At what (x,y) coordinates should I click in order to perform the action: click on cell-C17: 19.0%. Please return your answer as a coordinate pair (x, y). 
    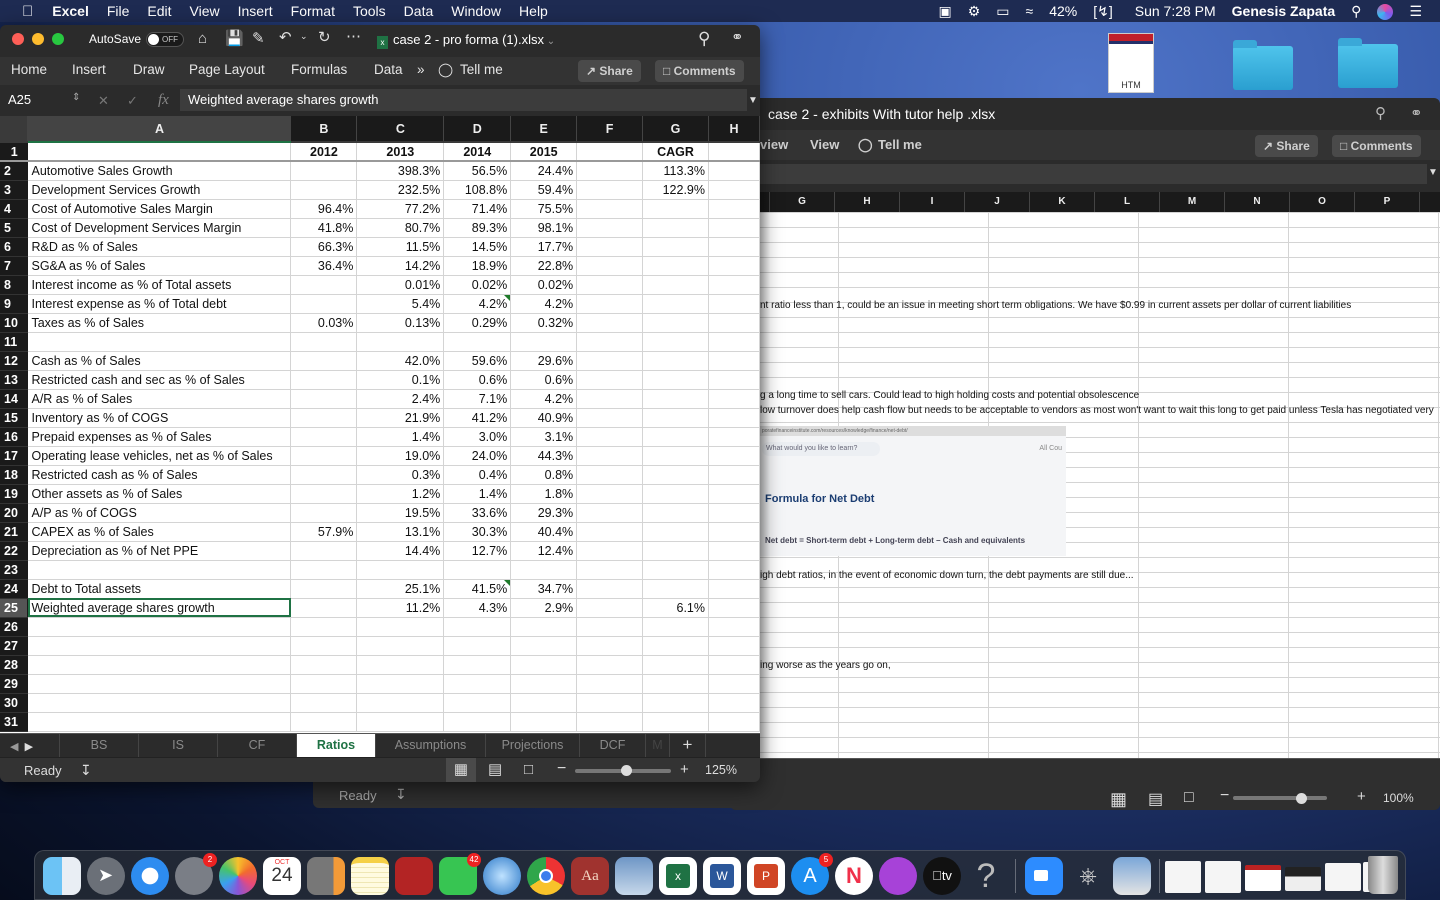
    Looking at the image, I should click on (400, 456).